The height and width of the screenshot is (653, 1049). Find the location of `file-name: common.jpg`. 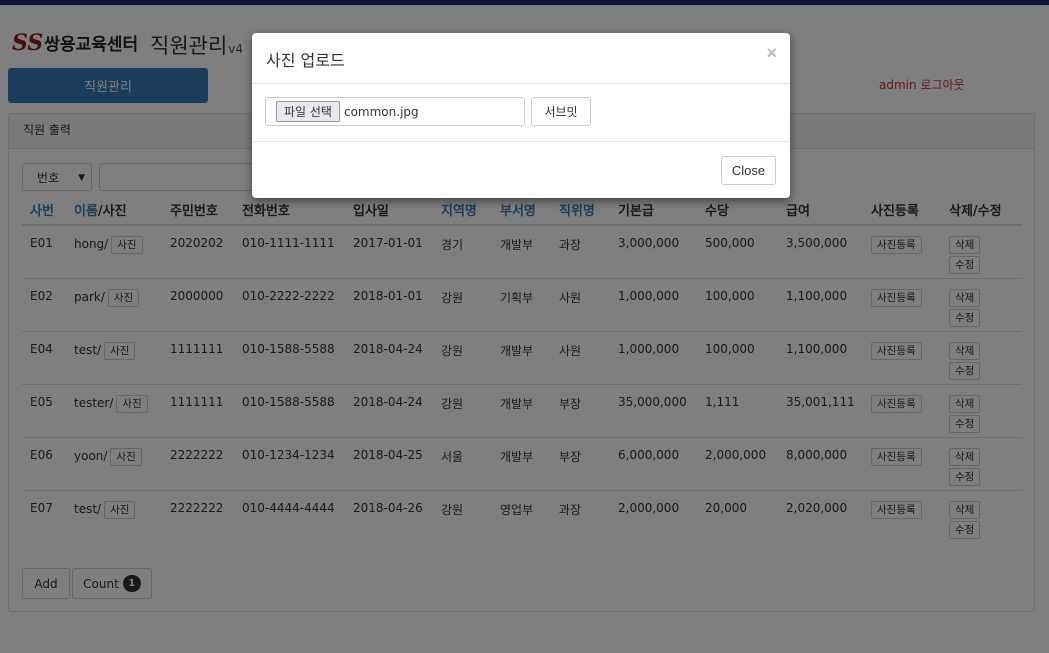

file-name: common.jpg is located at coordinates (381, 111).